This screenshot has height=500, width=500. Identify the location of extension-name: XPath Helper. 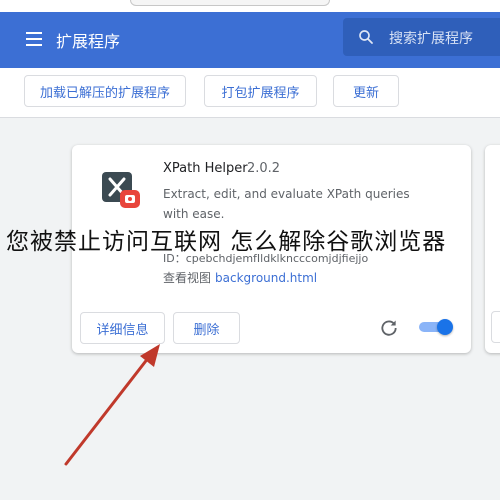
(205, 168).